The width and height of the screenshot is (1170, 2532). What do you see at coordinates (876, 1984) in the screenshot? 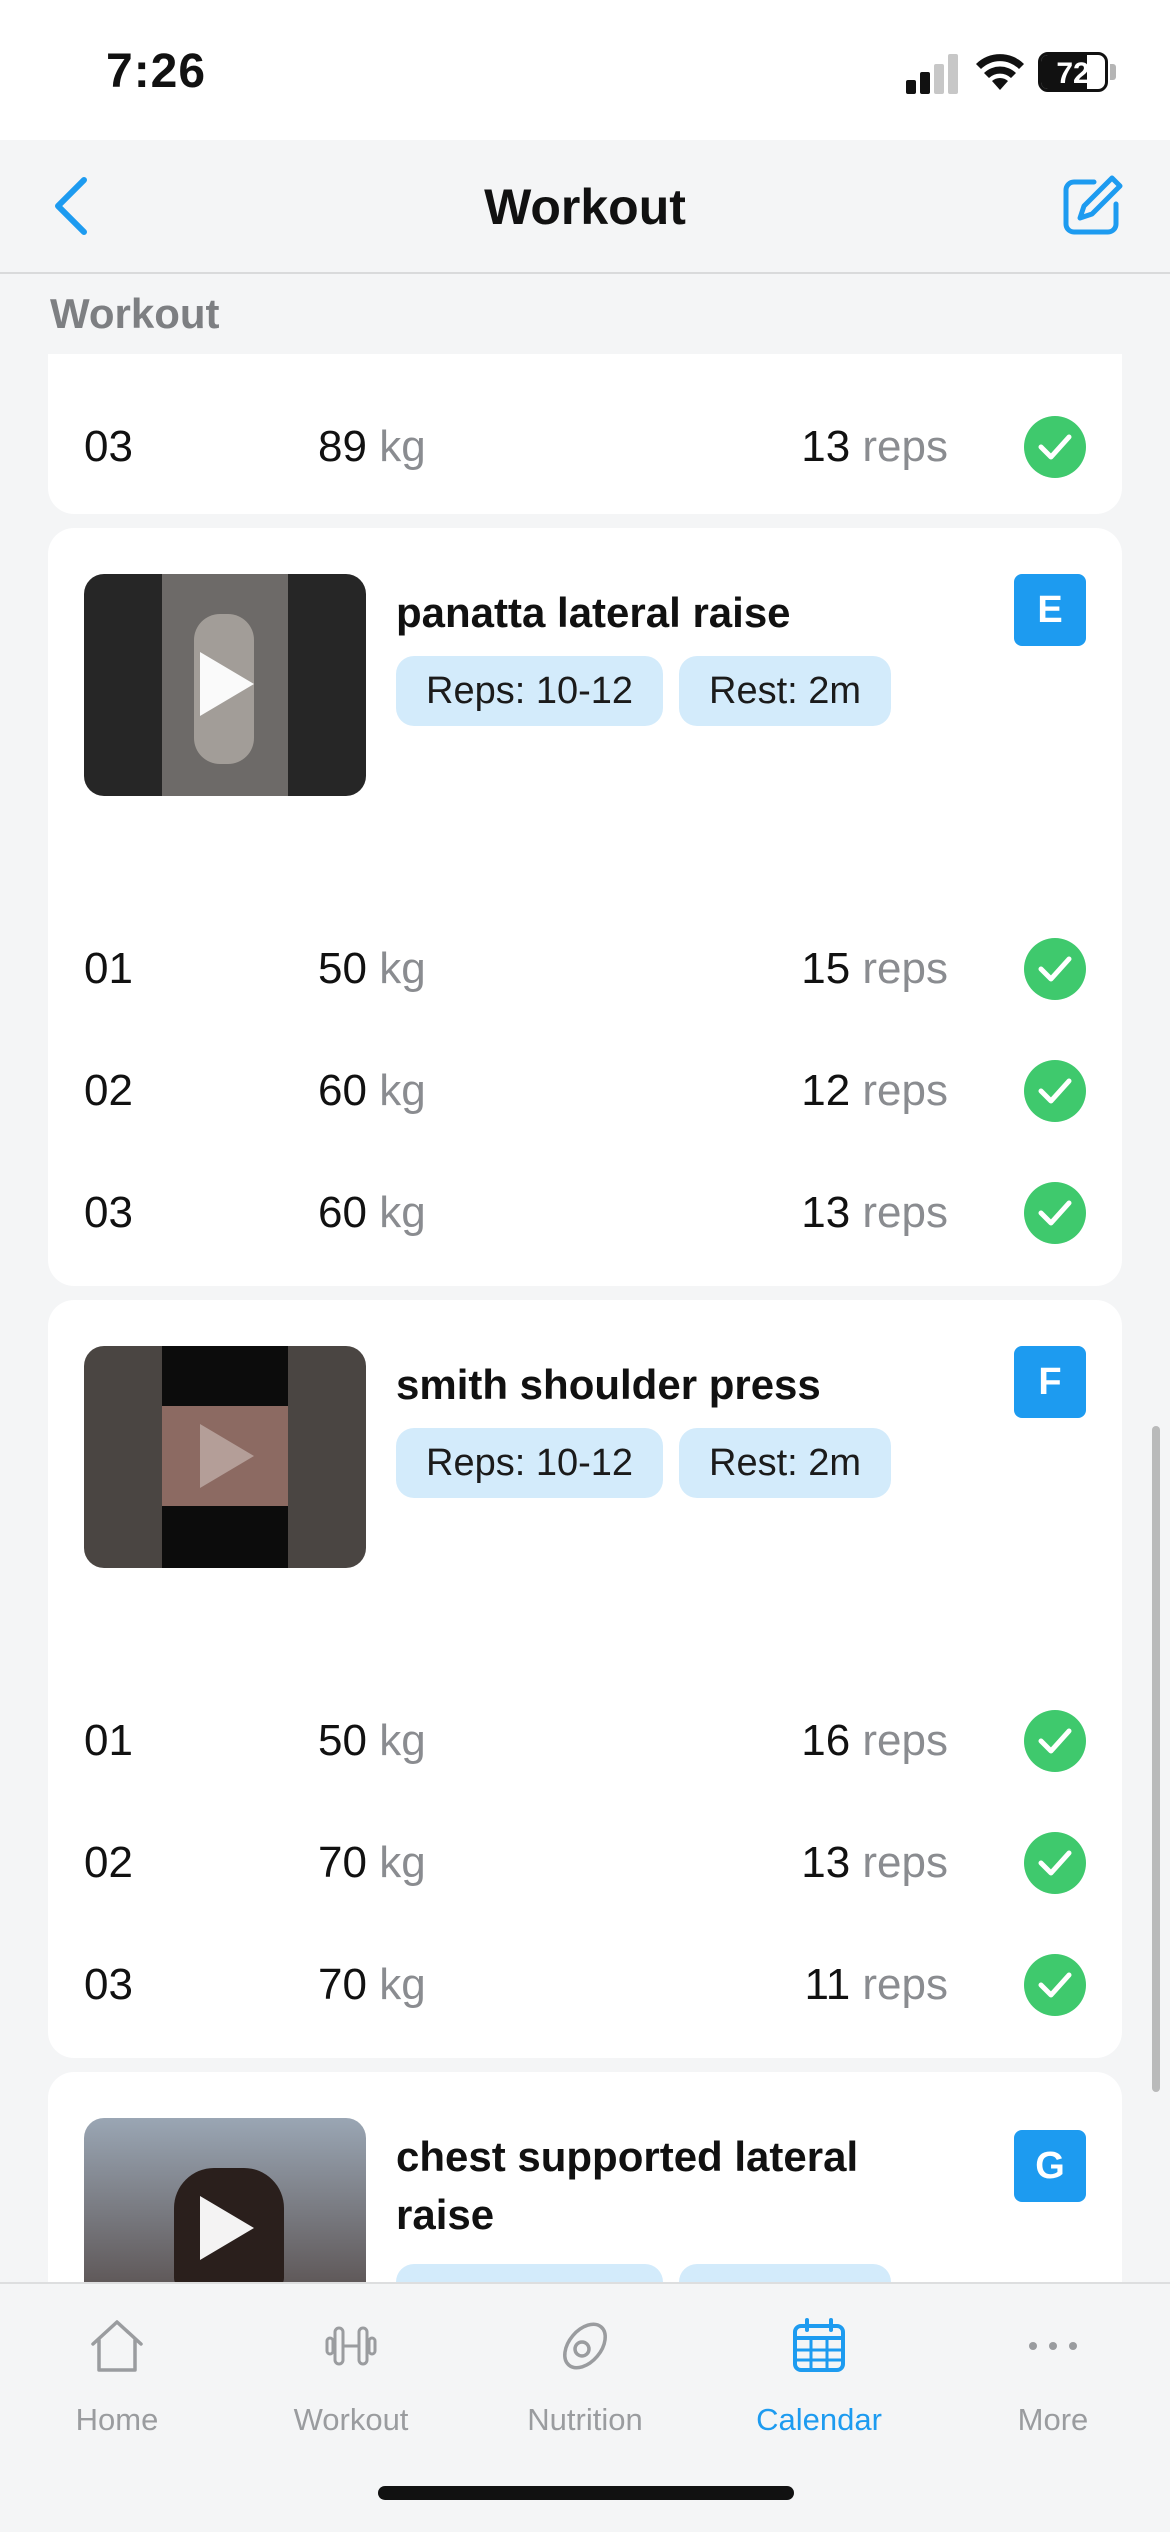
I see `set-reps: 11 reps` at bounding box center [876, 1984].